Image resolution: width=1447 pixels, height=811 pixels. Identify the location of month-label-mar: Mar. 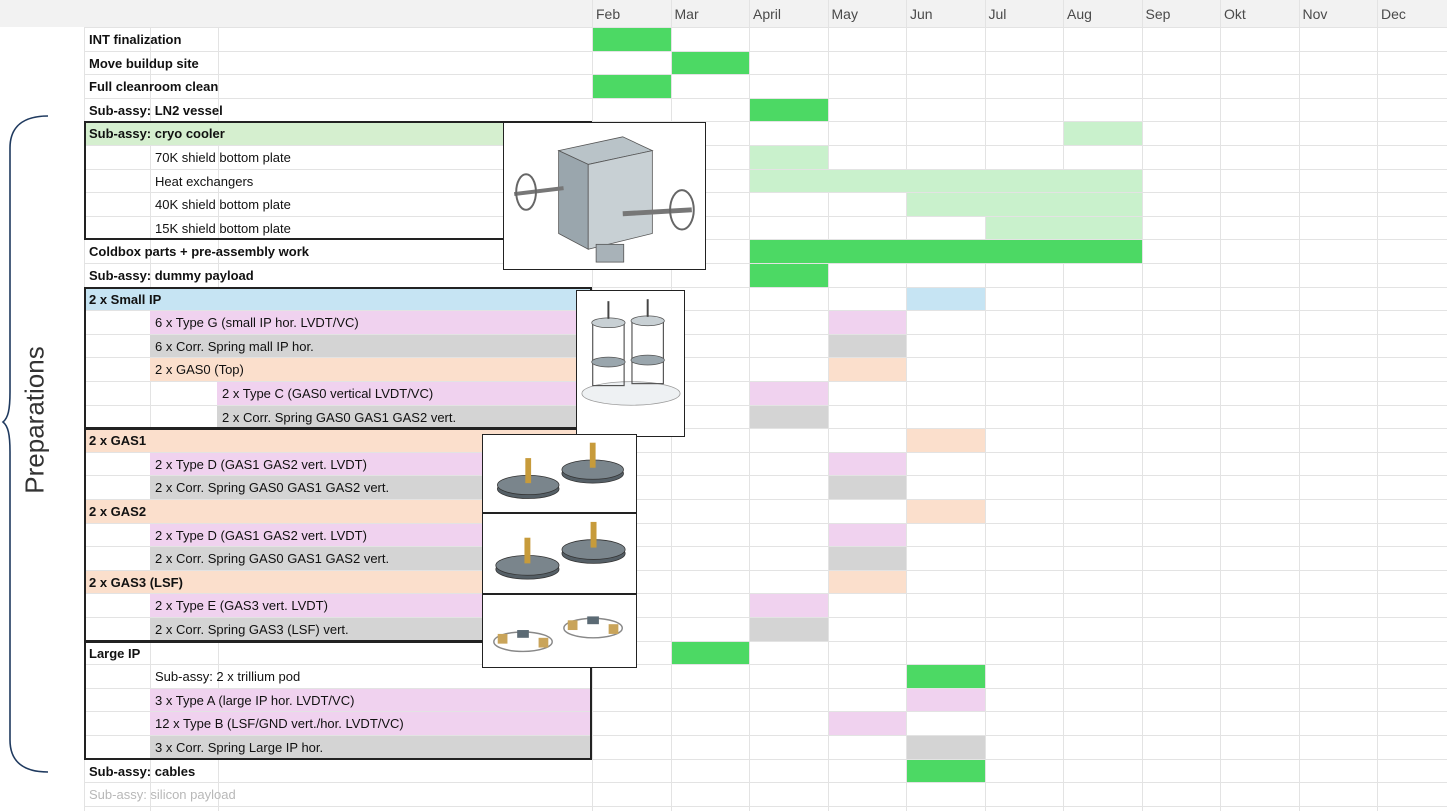
(686, 14).